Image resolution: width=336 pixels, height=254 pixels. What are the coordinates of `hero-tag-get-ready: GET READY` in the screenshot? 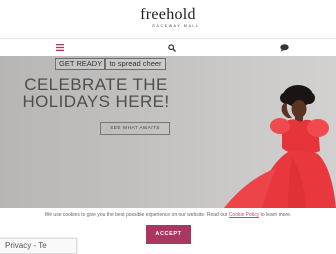 It's located at (80, 64).